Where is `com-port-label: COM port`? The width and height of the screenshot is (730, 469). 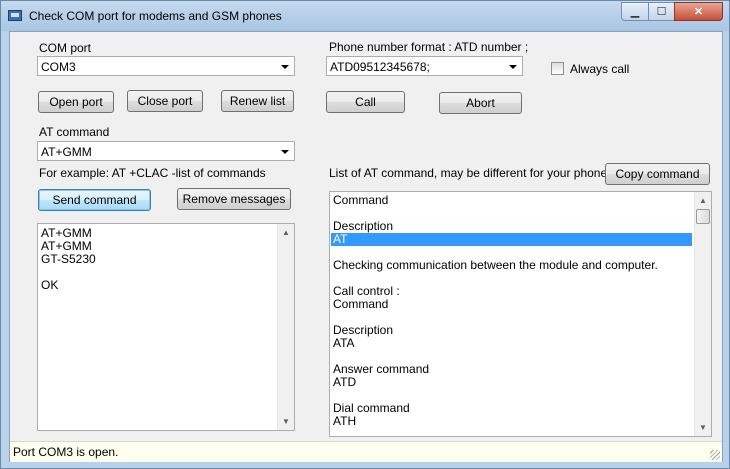
com-port-label: COM port is located at coordinates (65, 48).